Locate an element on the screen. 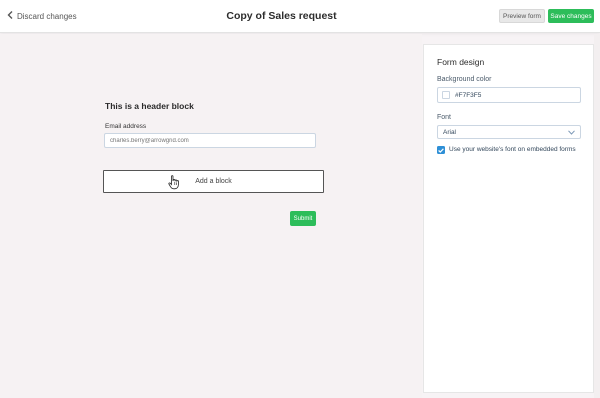  panel-title: Form design is located at coordinates (461, 62).